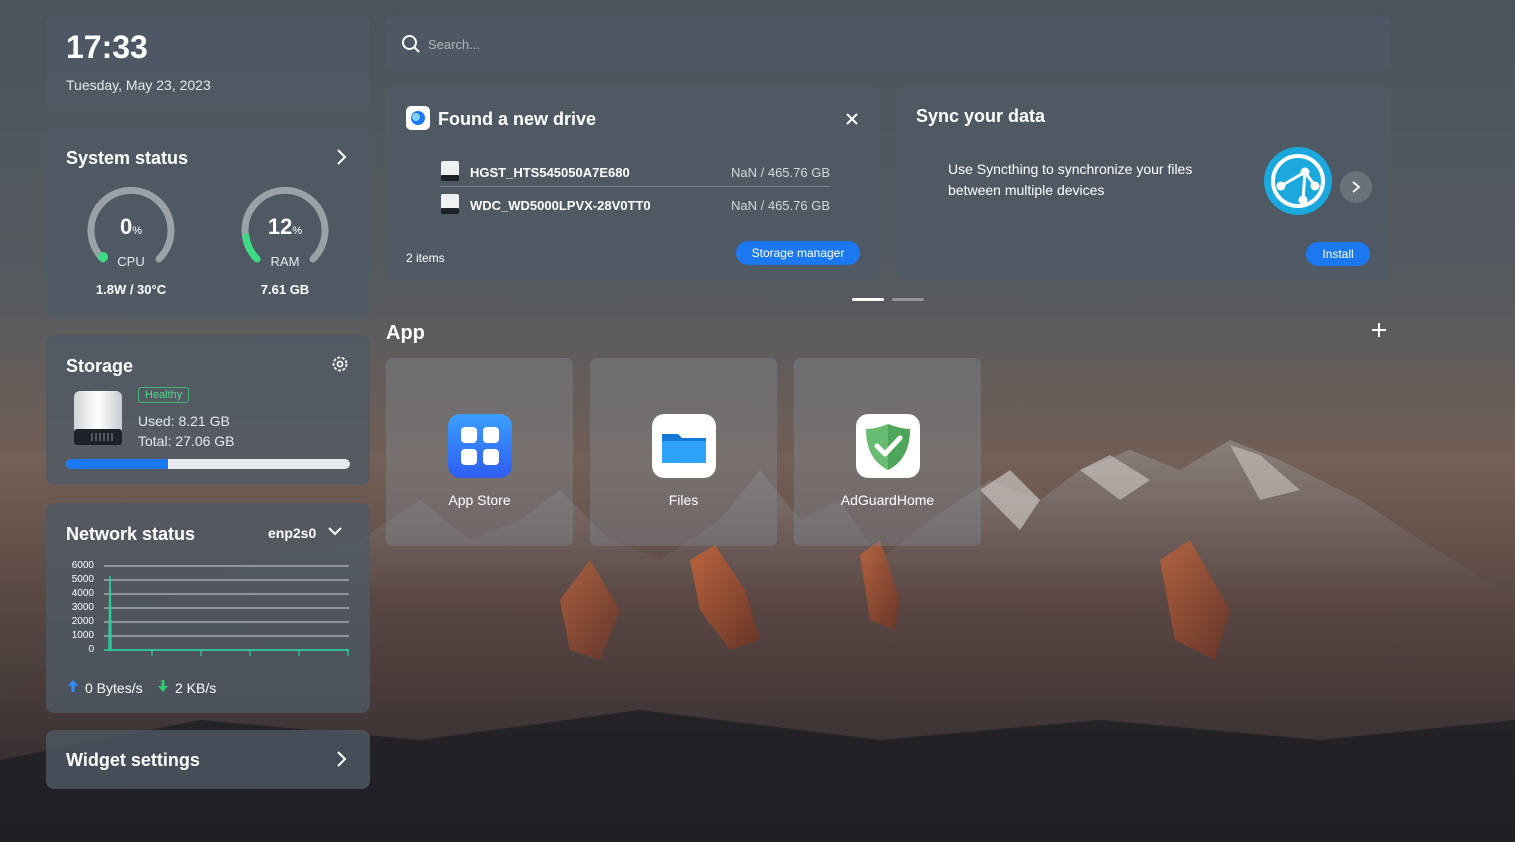  I want to click on network-status-title: Network status, so click(131, 534).